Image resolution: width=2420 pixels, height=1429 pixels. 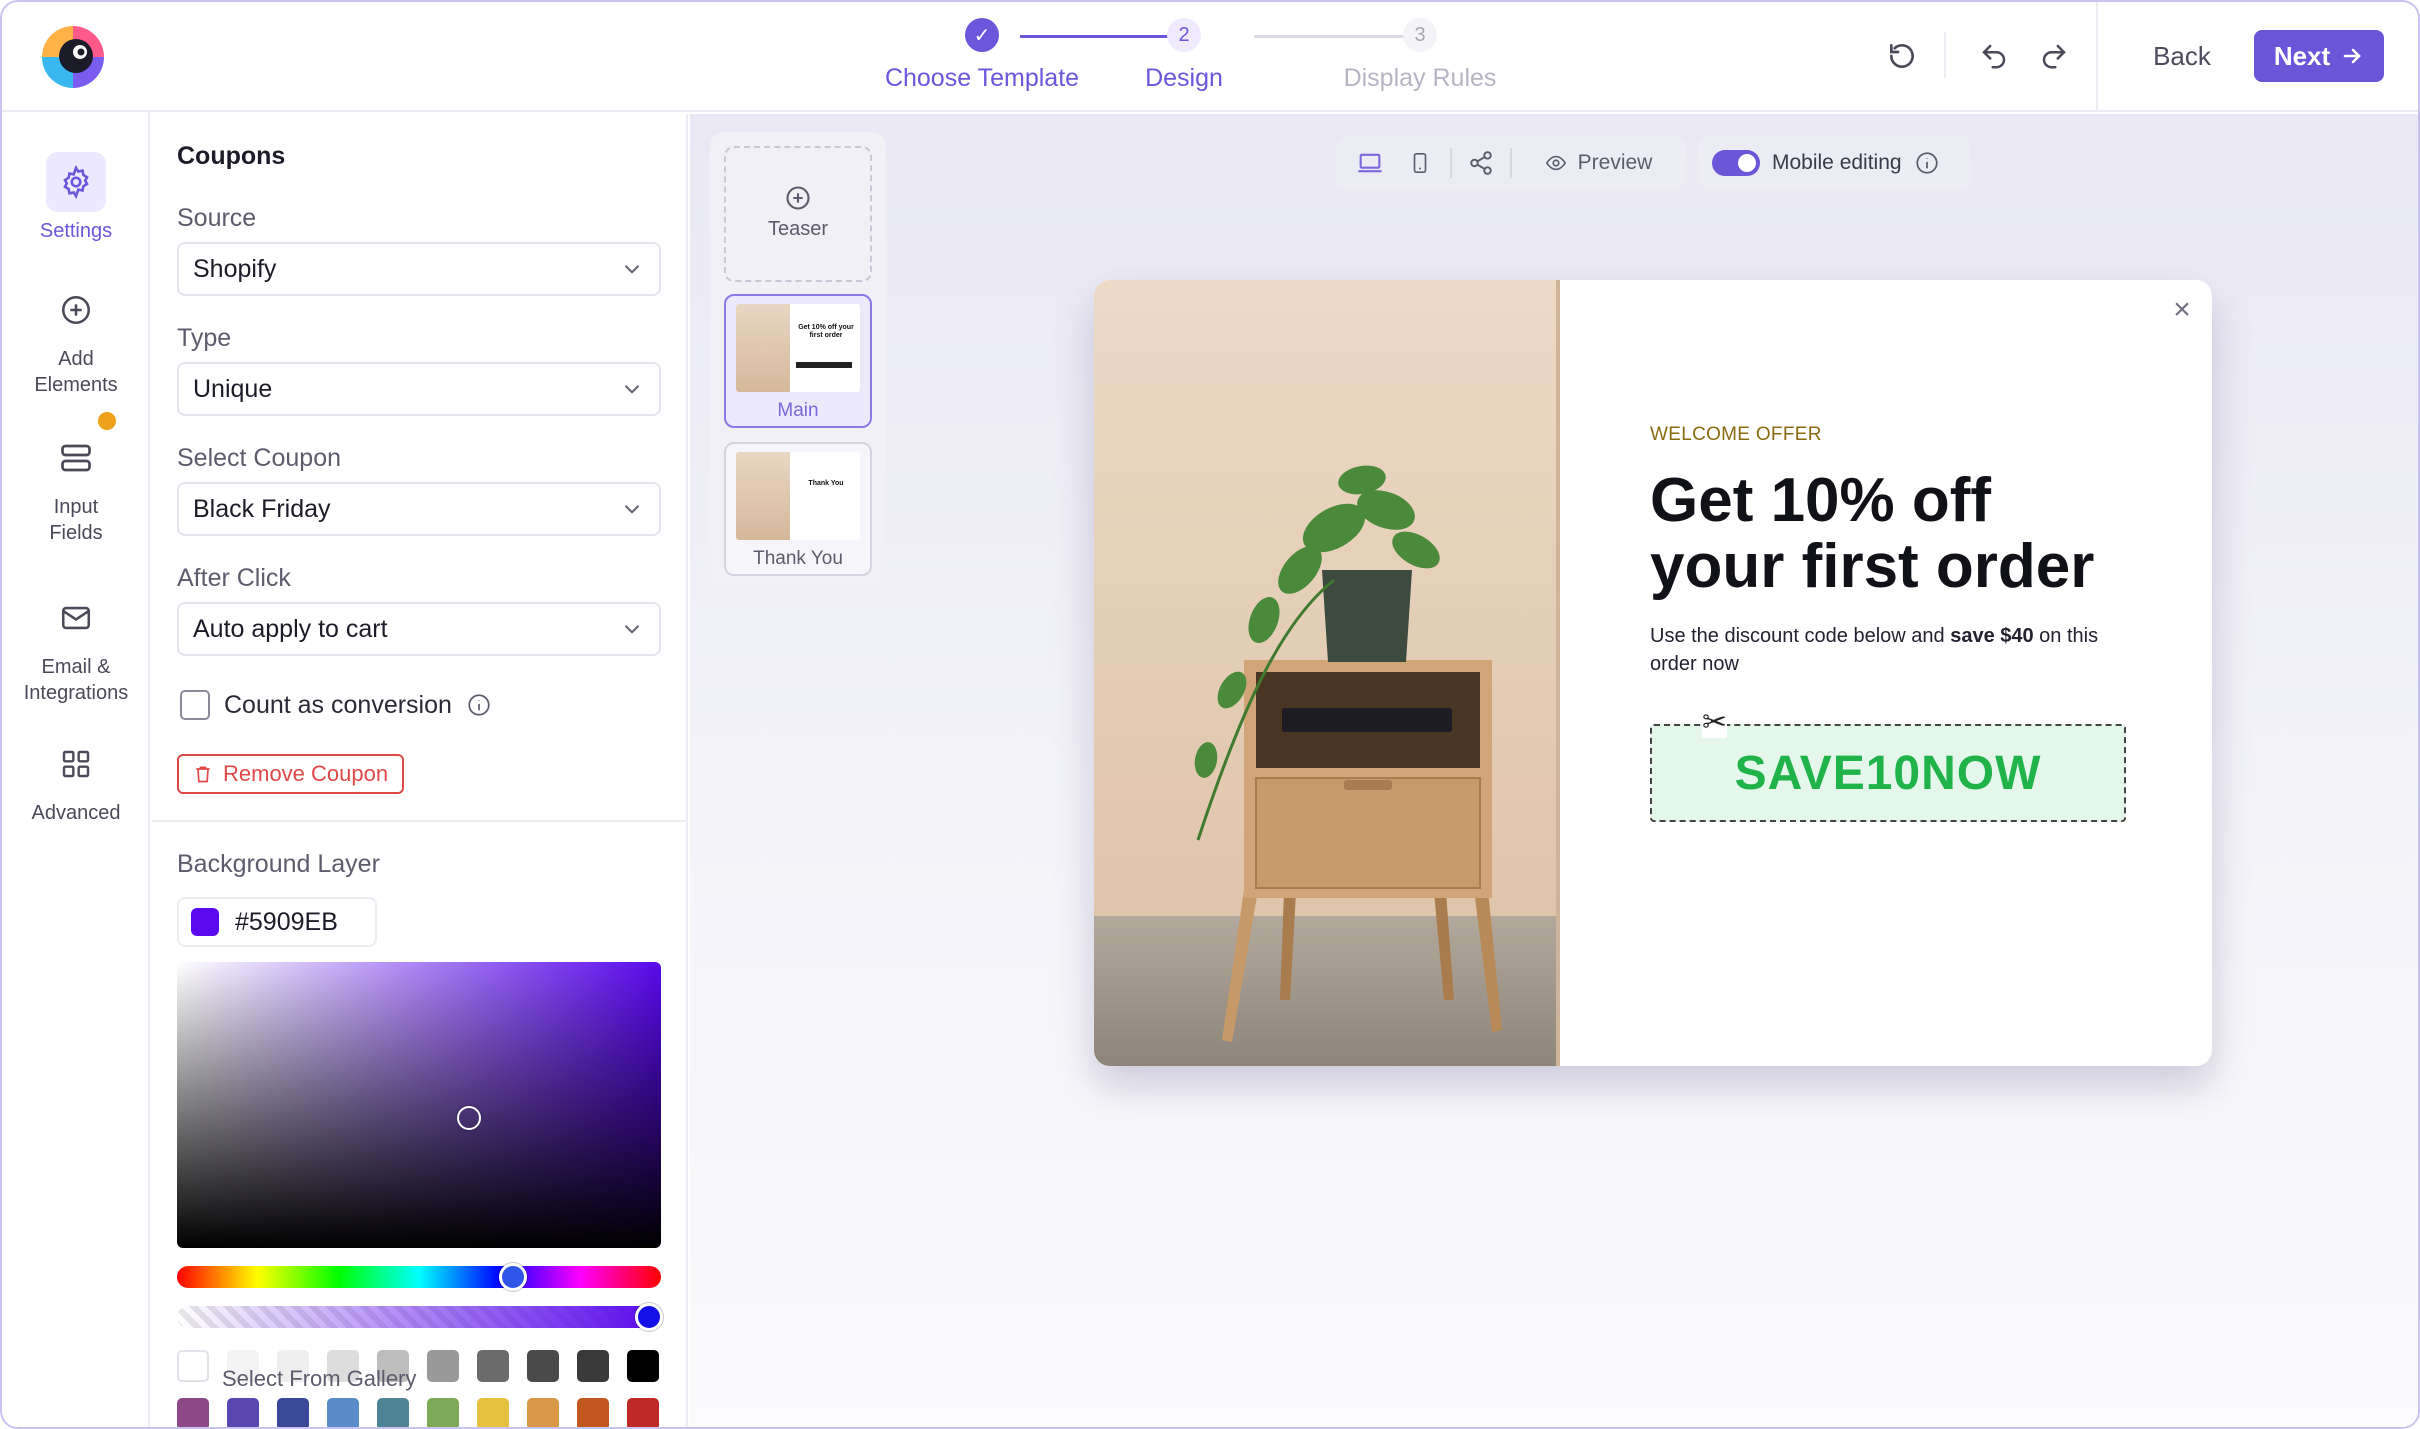 What do you see at coordinates (1420, 78) in the screenshot?
I see `step-label: Display Rules` at bounding box center [1420, 78].